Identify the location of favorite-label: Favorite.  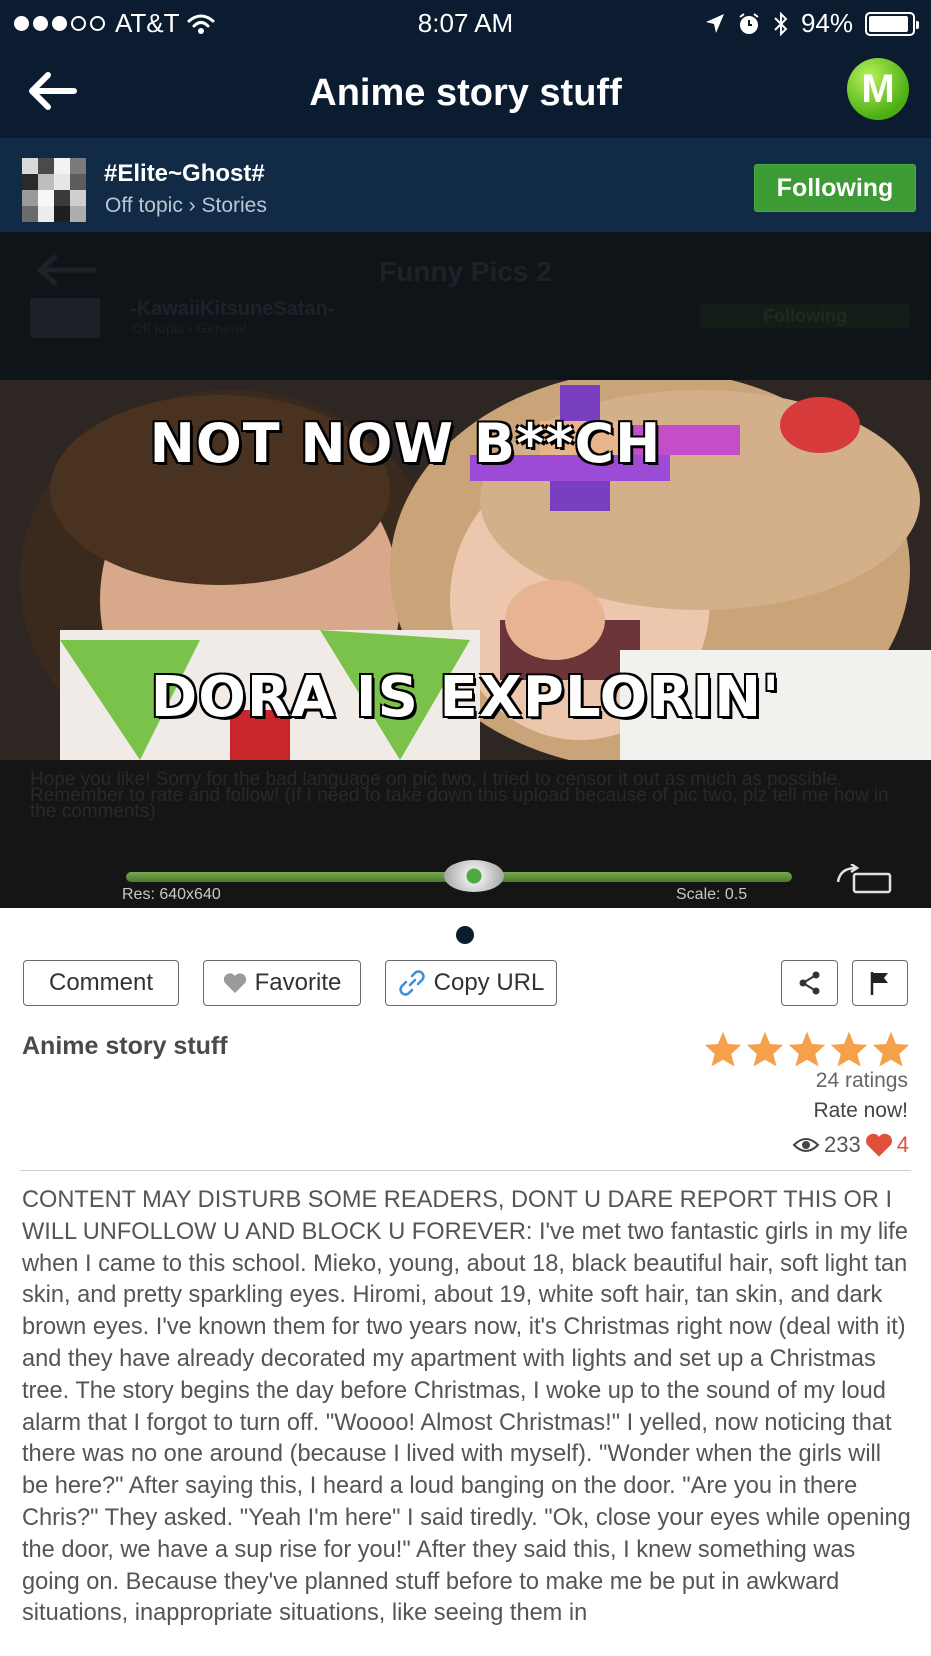
(298, 982).